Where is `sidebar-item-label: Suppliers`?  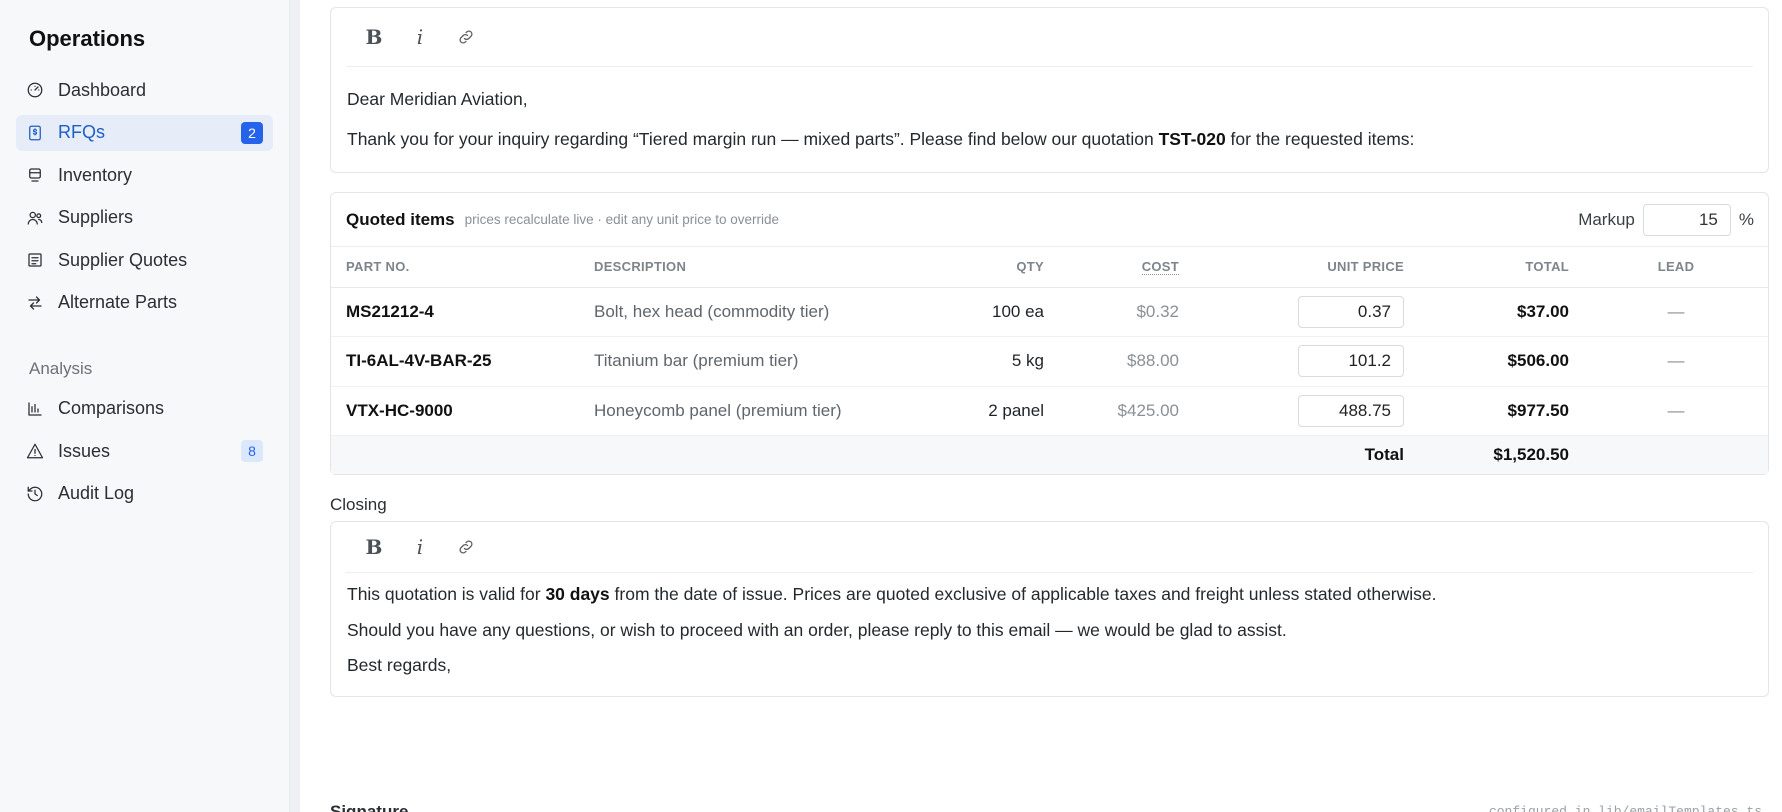
sidebar-item-label: Suppliers is located at coordinates (96, 217).